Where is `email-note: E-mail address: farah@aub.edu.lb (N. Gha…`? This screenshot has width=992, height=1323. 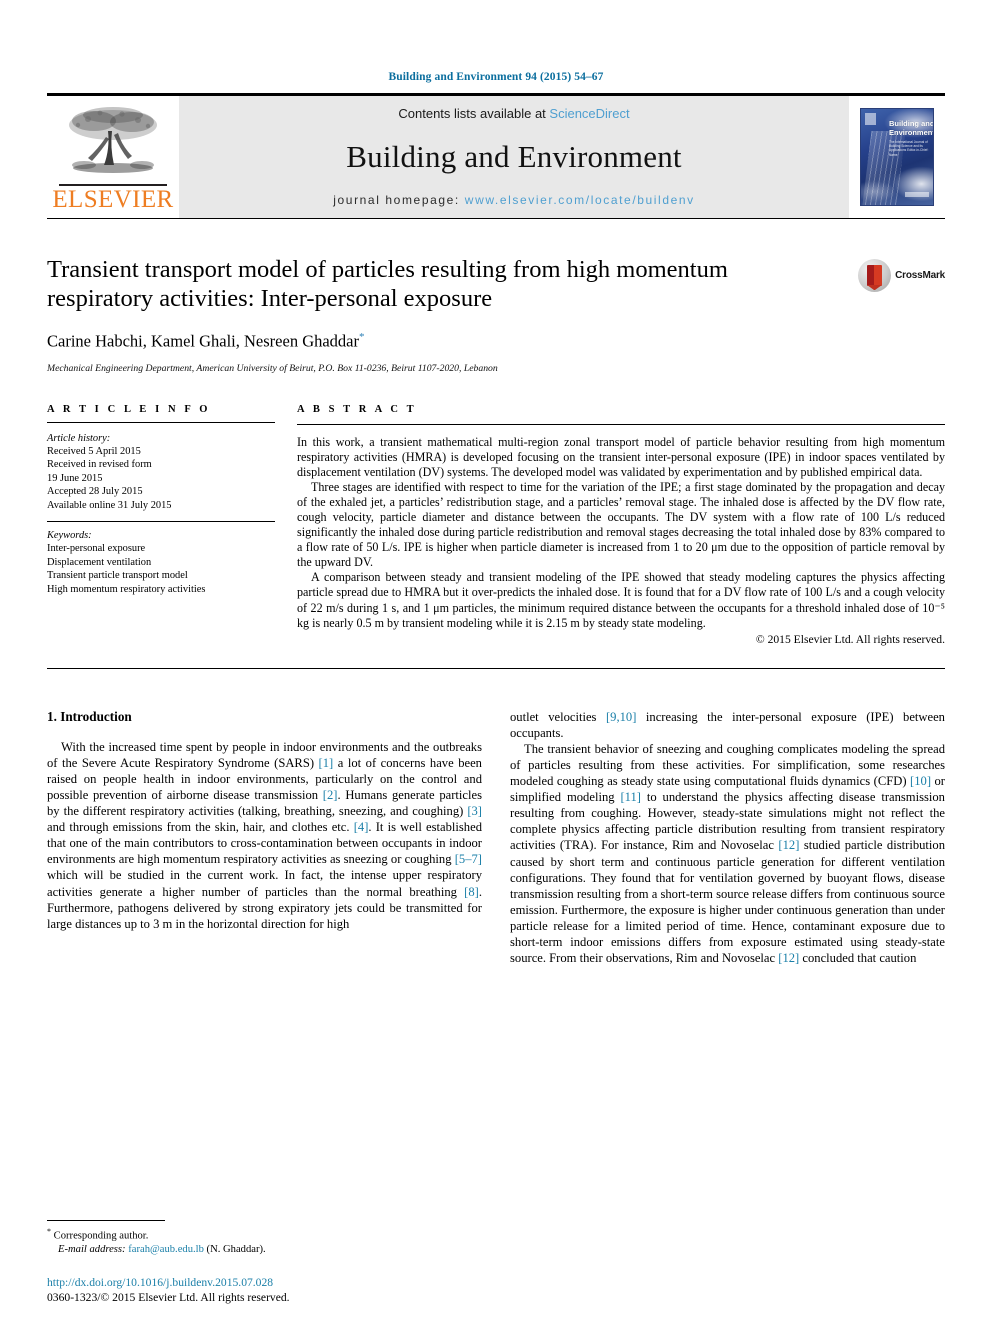
email-note: E-mail address: farah@aub.edu.lb (N. Gha… is located at coordinates (262, 1250).